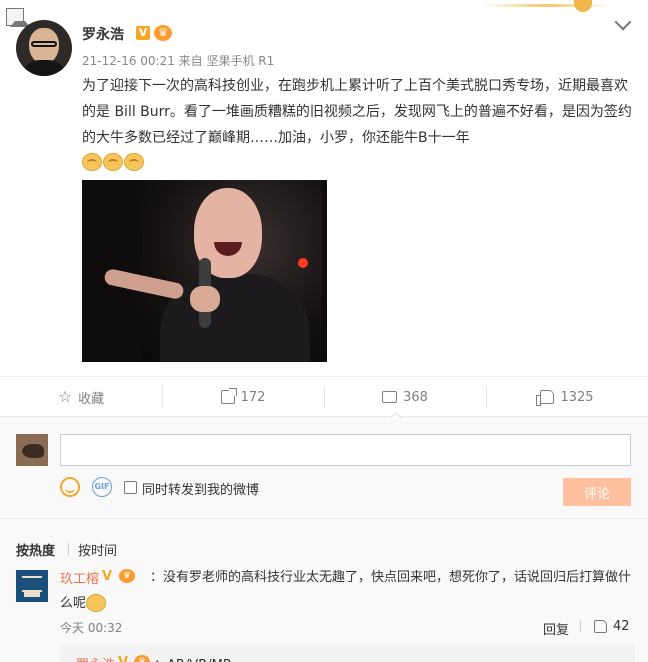 This screenshot has width=648, height=662. I want to click on post-image, so click(204, 271).